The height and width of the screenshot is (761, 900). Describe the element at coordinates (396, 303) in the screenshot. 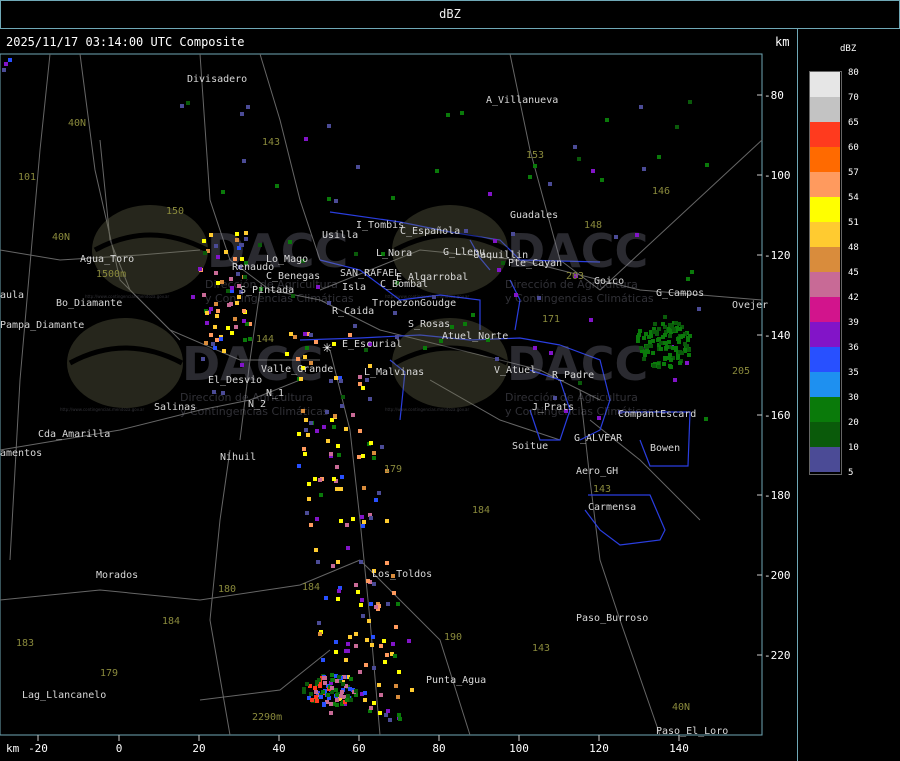

I see `place-label: Tropezon` at that location.